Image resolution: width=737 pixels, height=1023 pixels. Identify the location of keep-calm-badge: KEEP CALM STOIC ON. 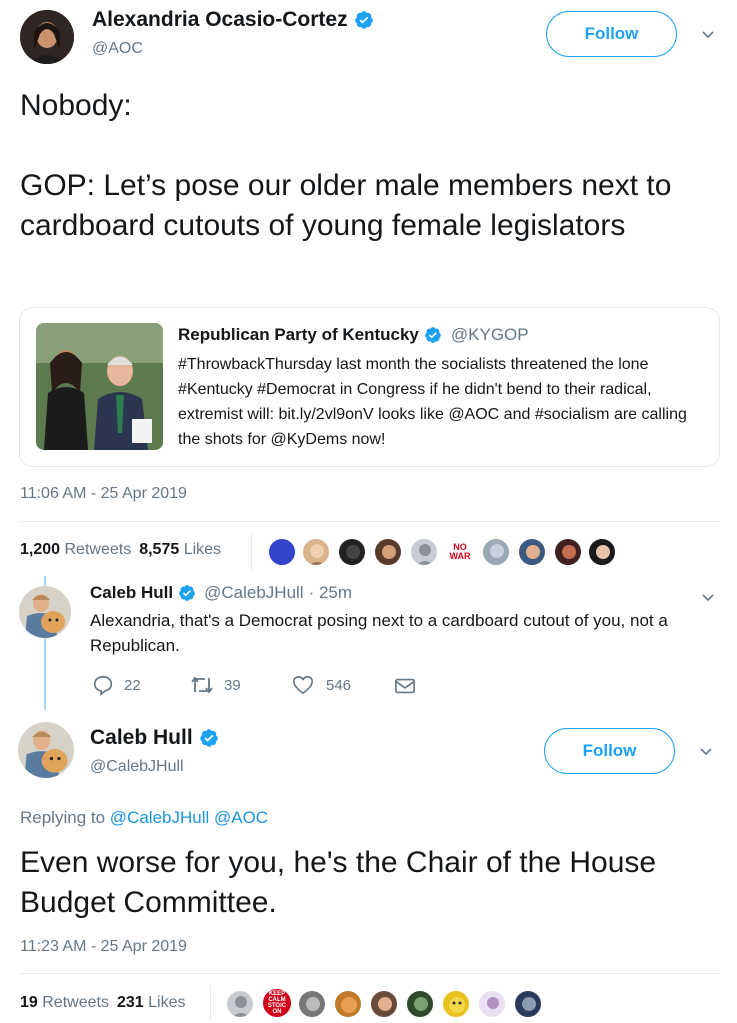
(277, 1003).